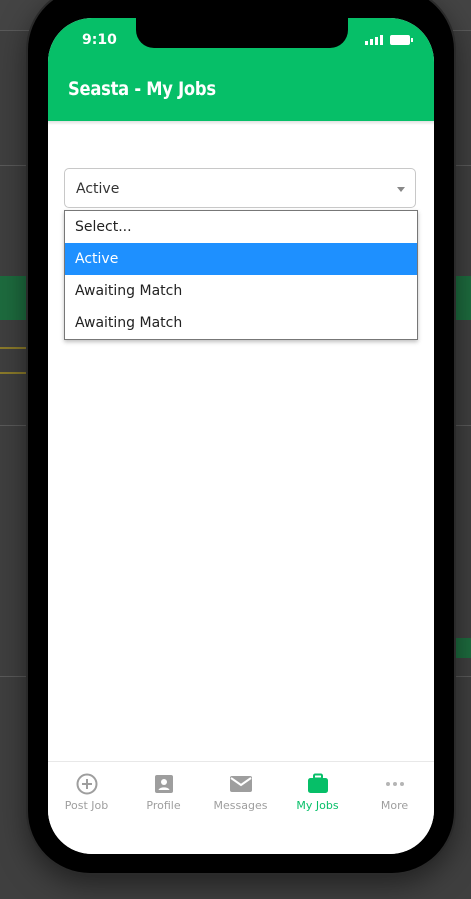 This screenshot has height=899, width=471. I want to click on profile-card-icon, so click(163, 784).